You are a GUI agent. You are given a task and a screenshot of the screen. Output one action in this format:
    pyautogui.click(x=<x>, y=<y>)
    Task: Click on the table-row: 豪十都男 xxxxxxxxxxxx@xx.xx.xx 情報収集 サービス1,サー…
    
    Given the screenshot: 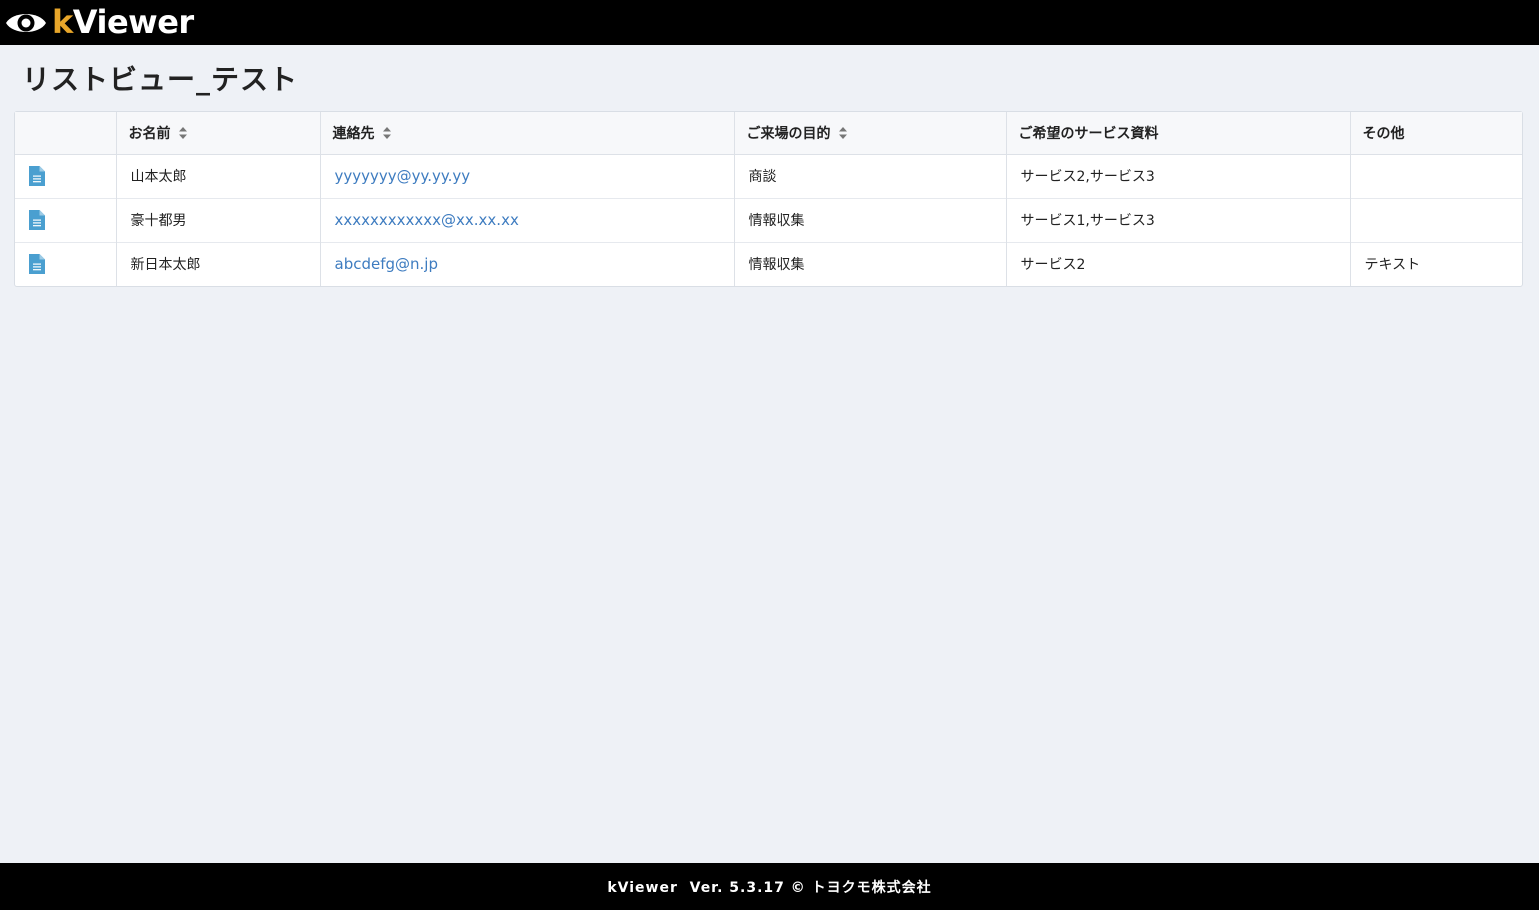 What is the action you would take?
    pyautogui.click(x=768, y=219)
    